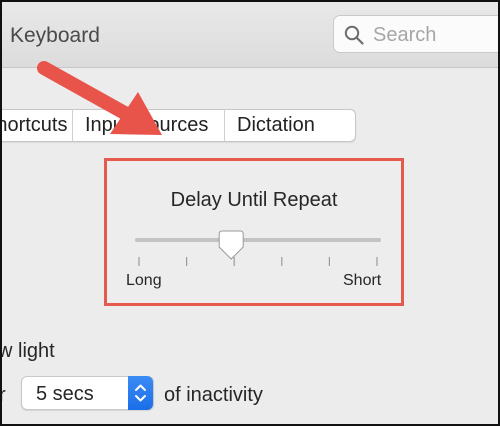 This screenshot has width=500, height=426. What do you see at coordinates (231, 245) in the screenshot?
I see `slider-thumb` at bounding box center [231, 245].